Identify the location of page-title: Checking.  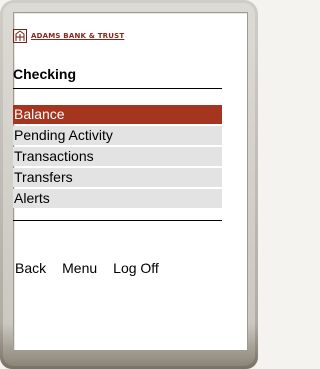
(45, 74).